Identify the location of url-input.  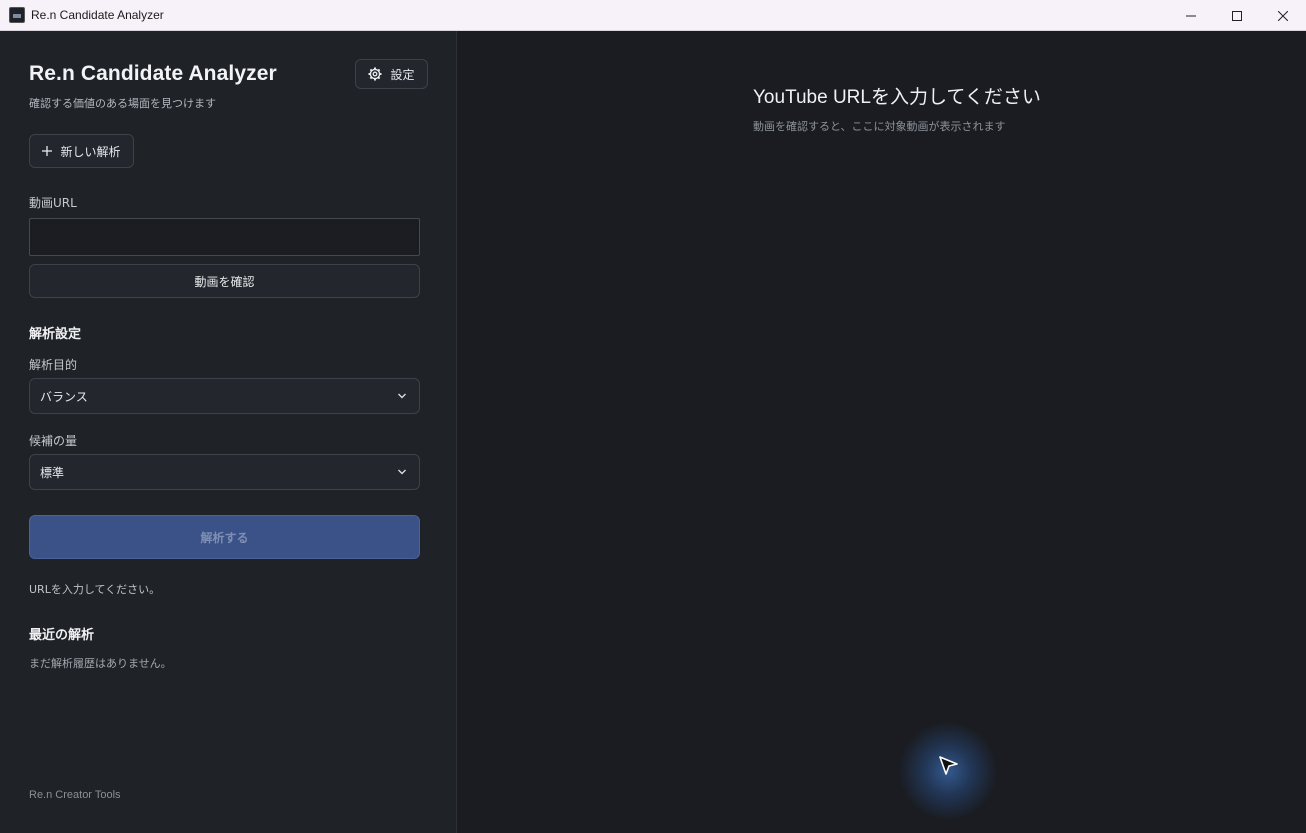
(224, 237).